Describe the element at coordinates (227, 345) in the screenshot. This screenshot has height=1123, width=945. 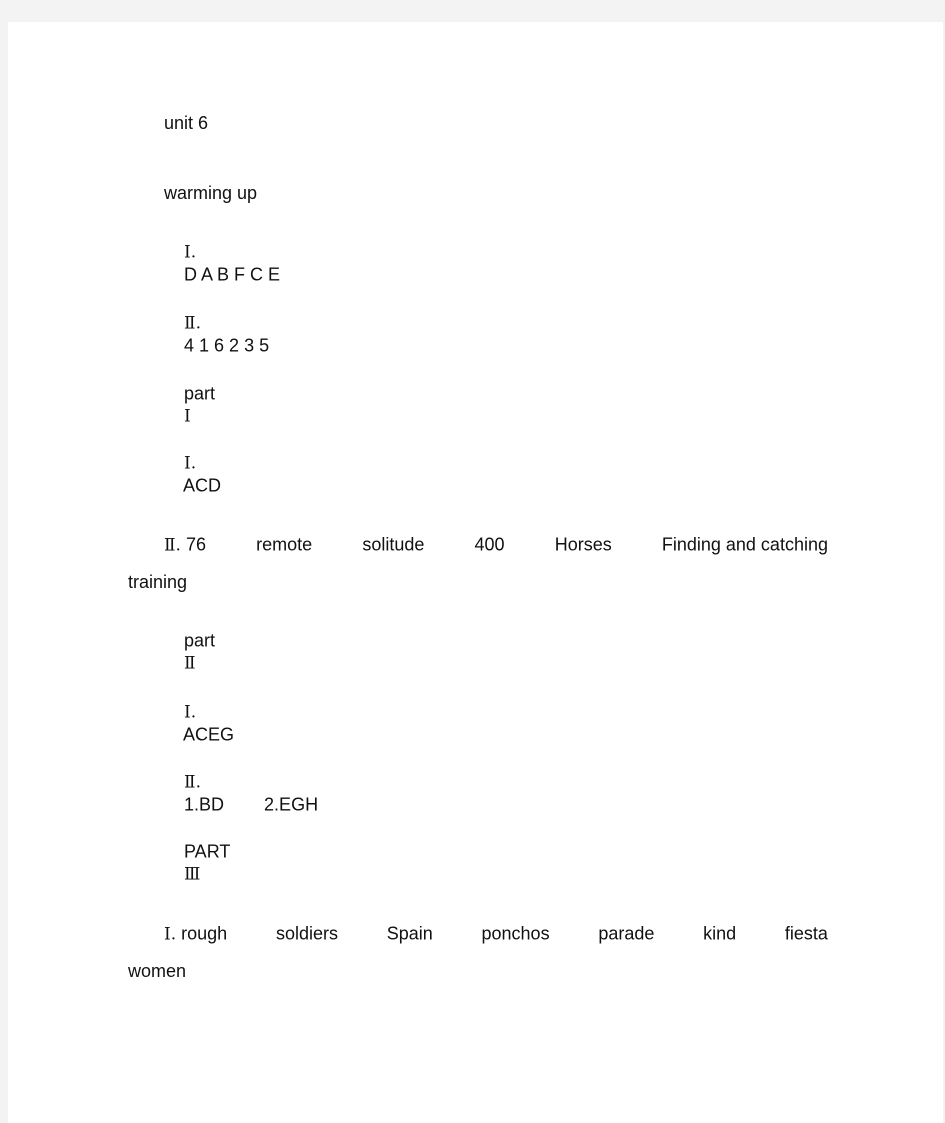
I see `q2-answer: 4 1 6 2 3 5` at that location.